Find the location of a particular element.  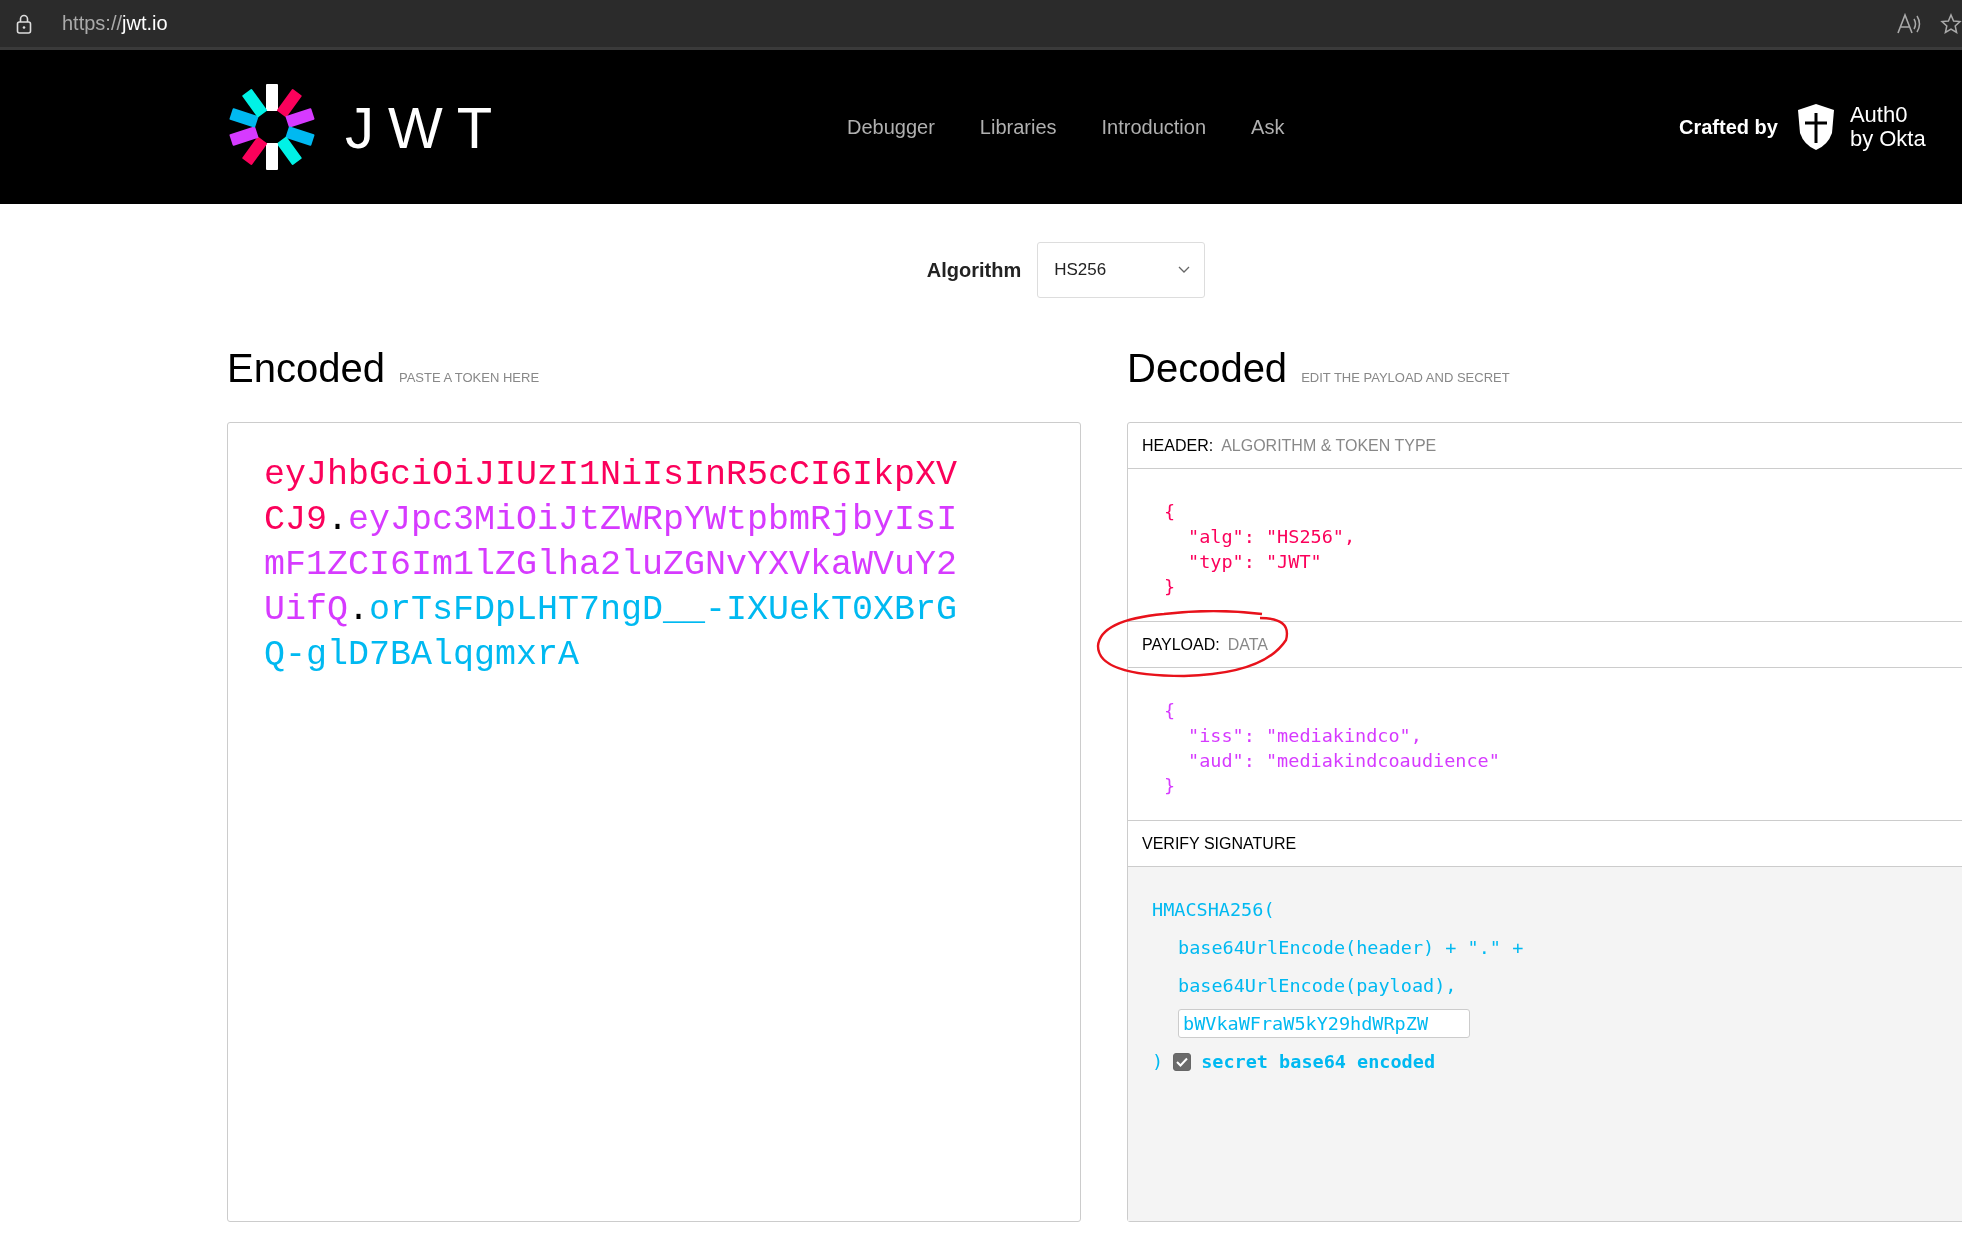

code-line: ) is located at coordinates (1158, 1062).